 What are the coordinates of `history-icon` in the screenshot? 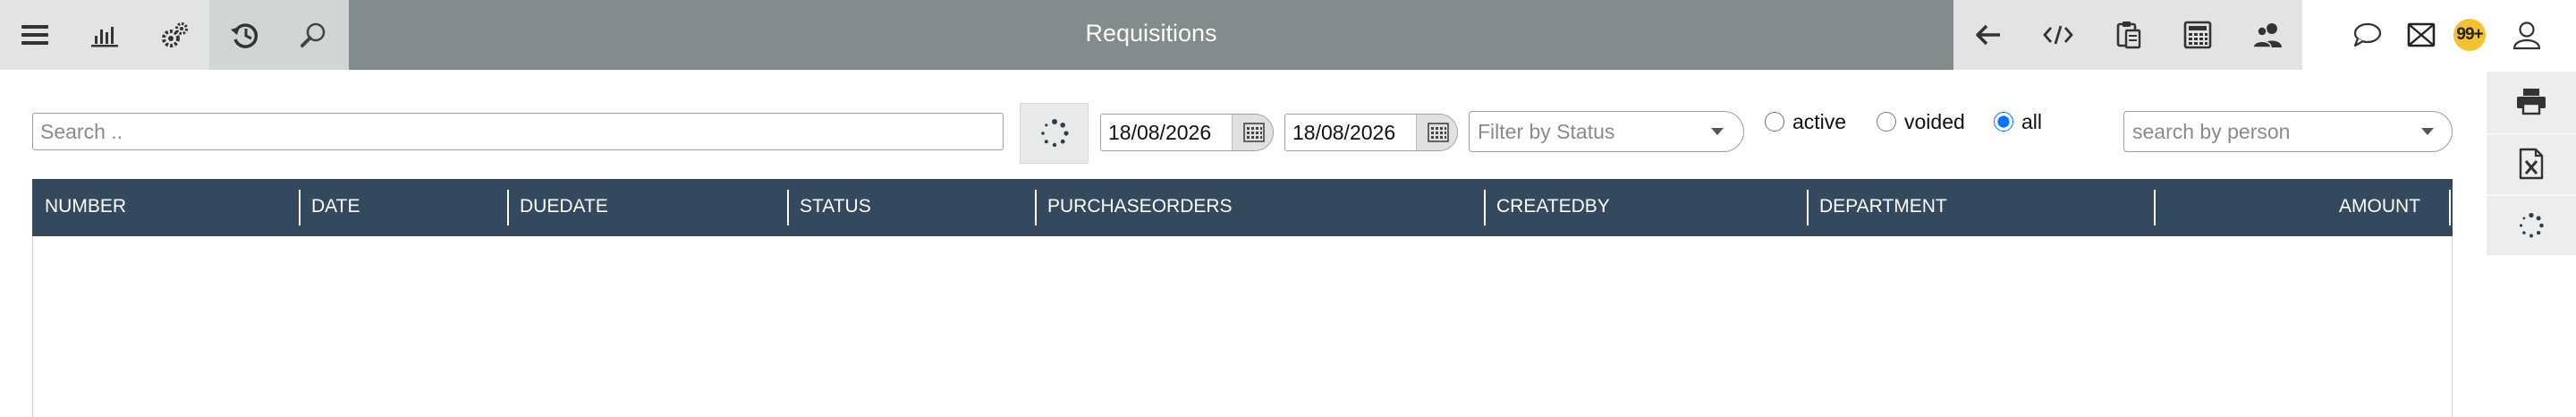 It's located at (244, 35).